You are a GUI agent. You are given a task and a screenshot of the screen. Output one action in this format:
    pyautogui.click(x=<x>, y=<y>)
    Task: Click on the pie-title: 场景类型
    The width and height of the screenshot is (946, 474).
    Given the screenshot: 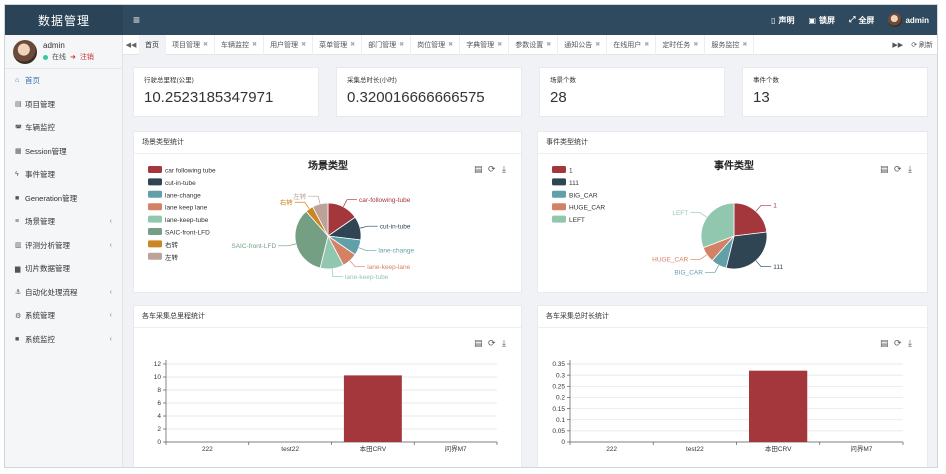 What is the action you would take?
    pyautogui.click(x=328, y=165)
    